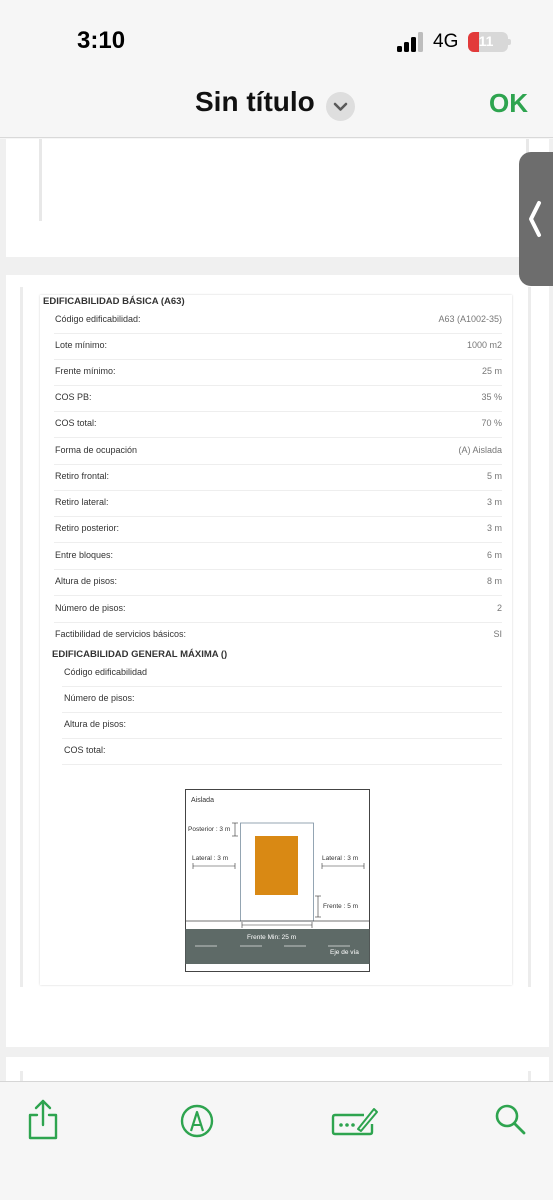 The image size is (553, 1200). I want to click on table-row: Forma de ocupación (A) Aislada, so click(278, 452).